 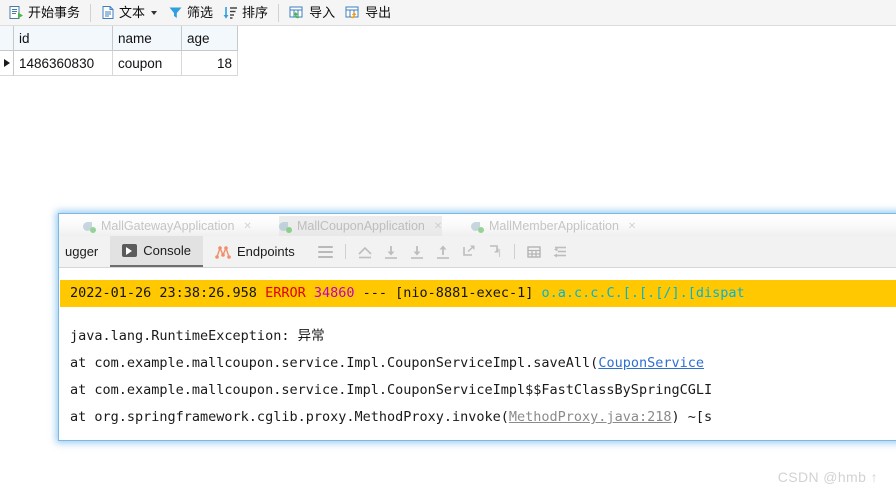 I want to click on run-tab-member: MallMemberApplication ✕, so click(x=553, y=226).